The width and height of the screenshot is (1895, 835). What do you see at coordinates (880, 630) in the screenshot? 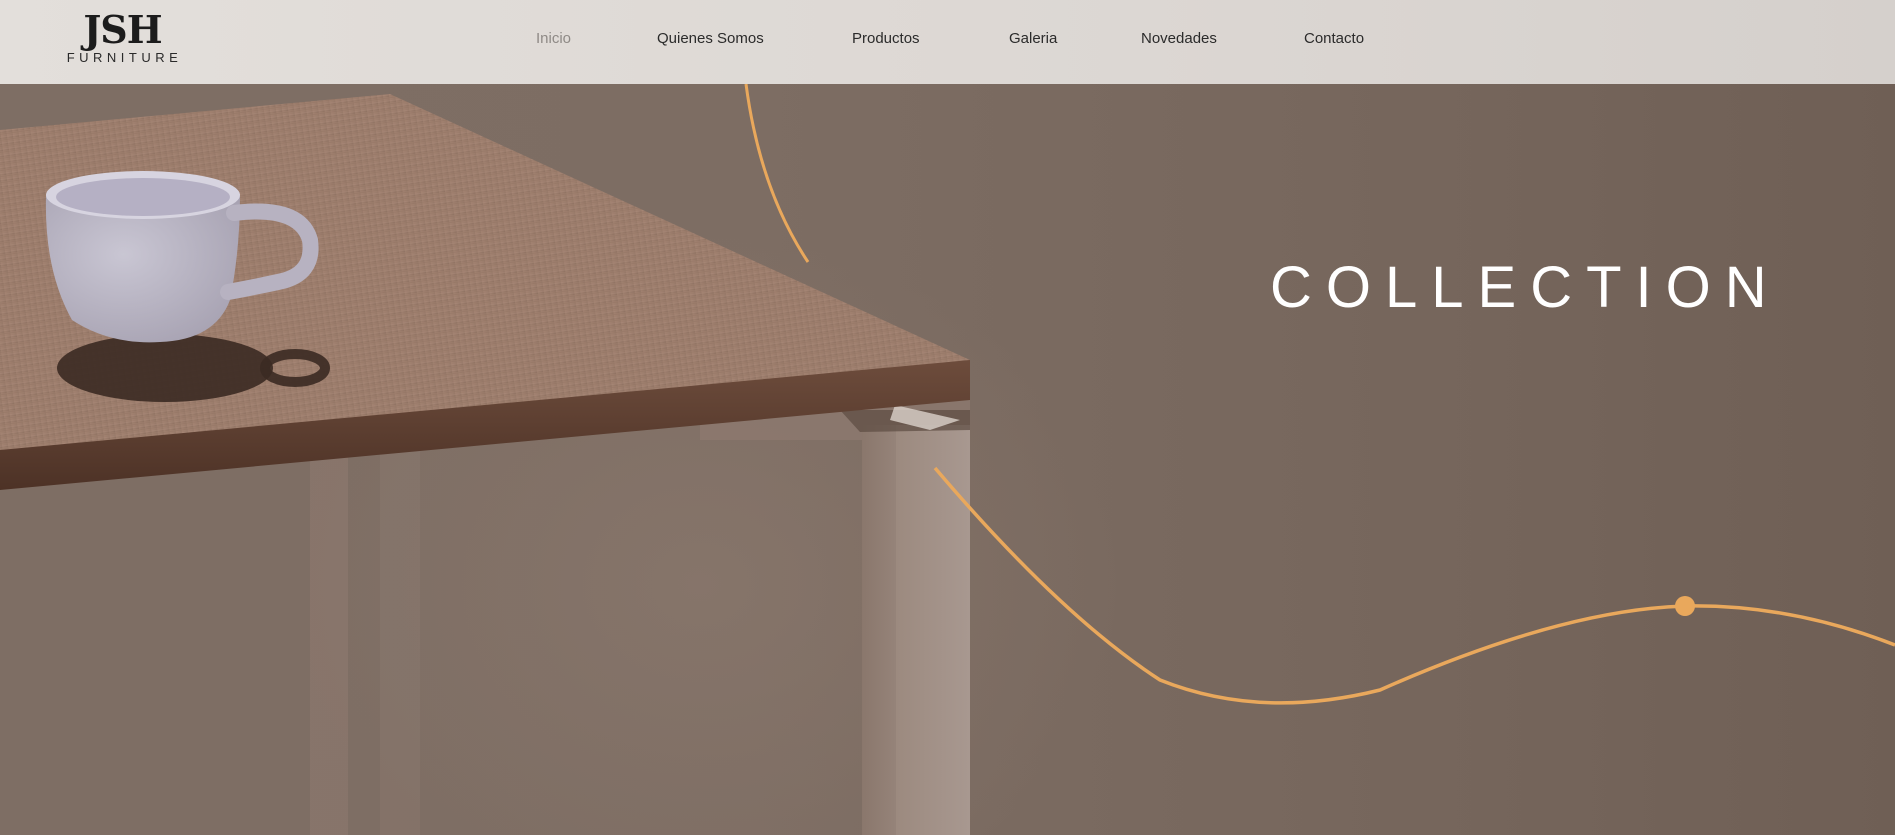
I see `table-leg-front-side` at bounding box center [880, 630].